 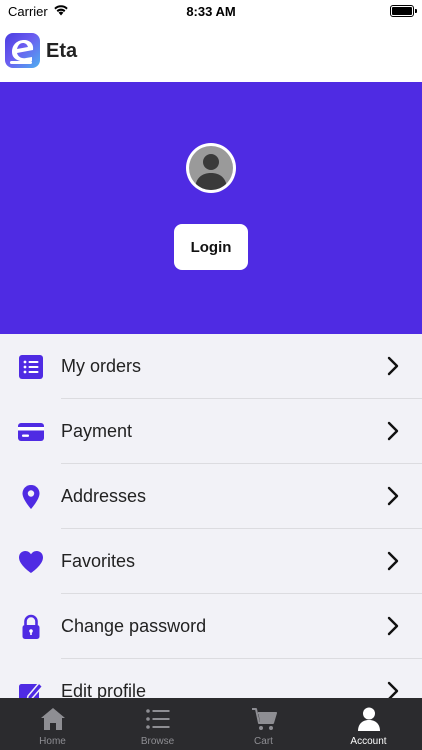 I want to click on tab-label: Home, so click(x=52, y=741).